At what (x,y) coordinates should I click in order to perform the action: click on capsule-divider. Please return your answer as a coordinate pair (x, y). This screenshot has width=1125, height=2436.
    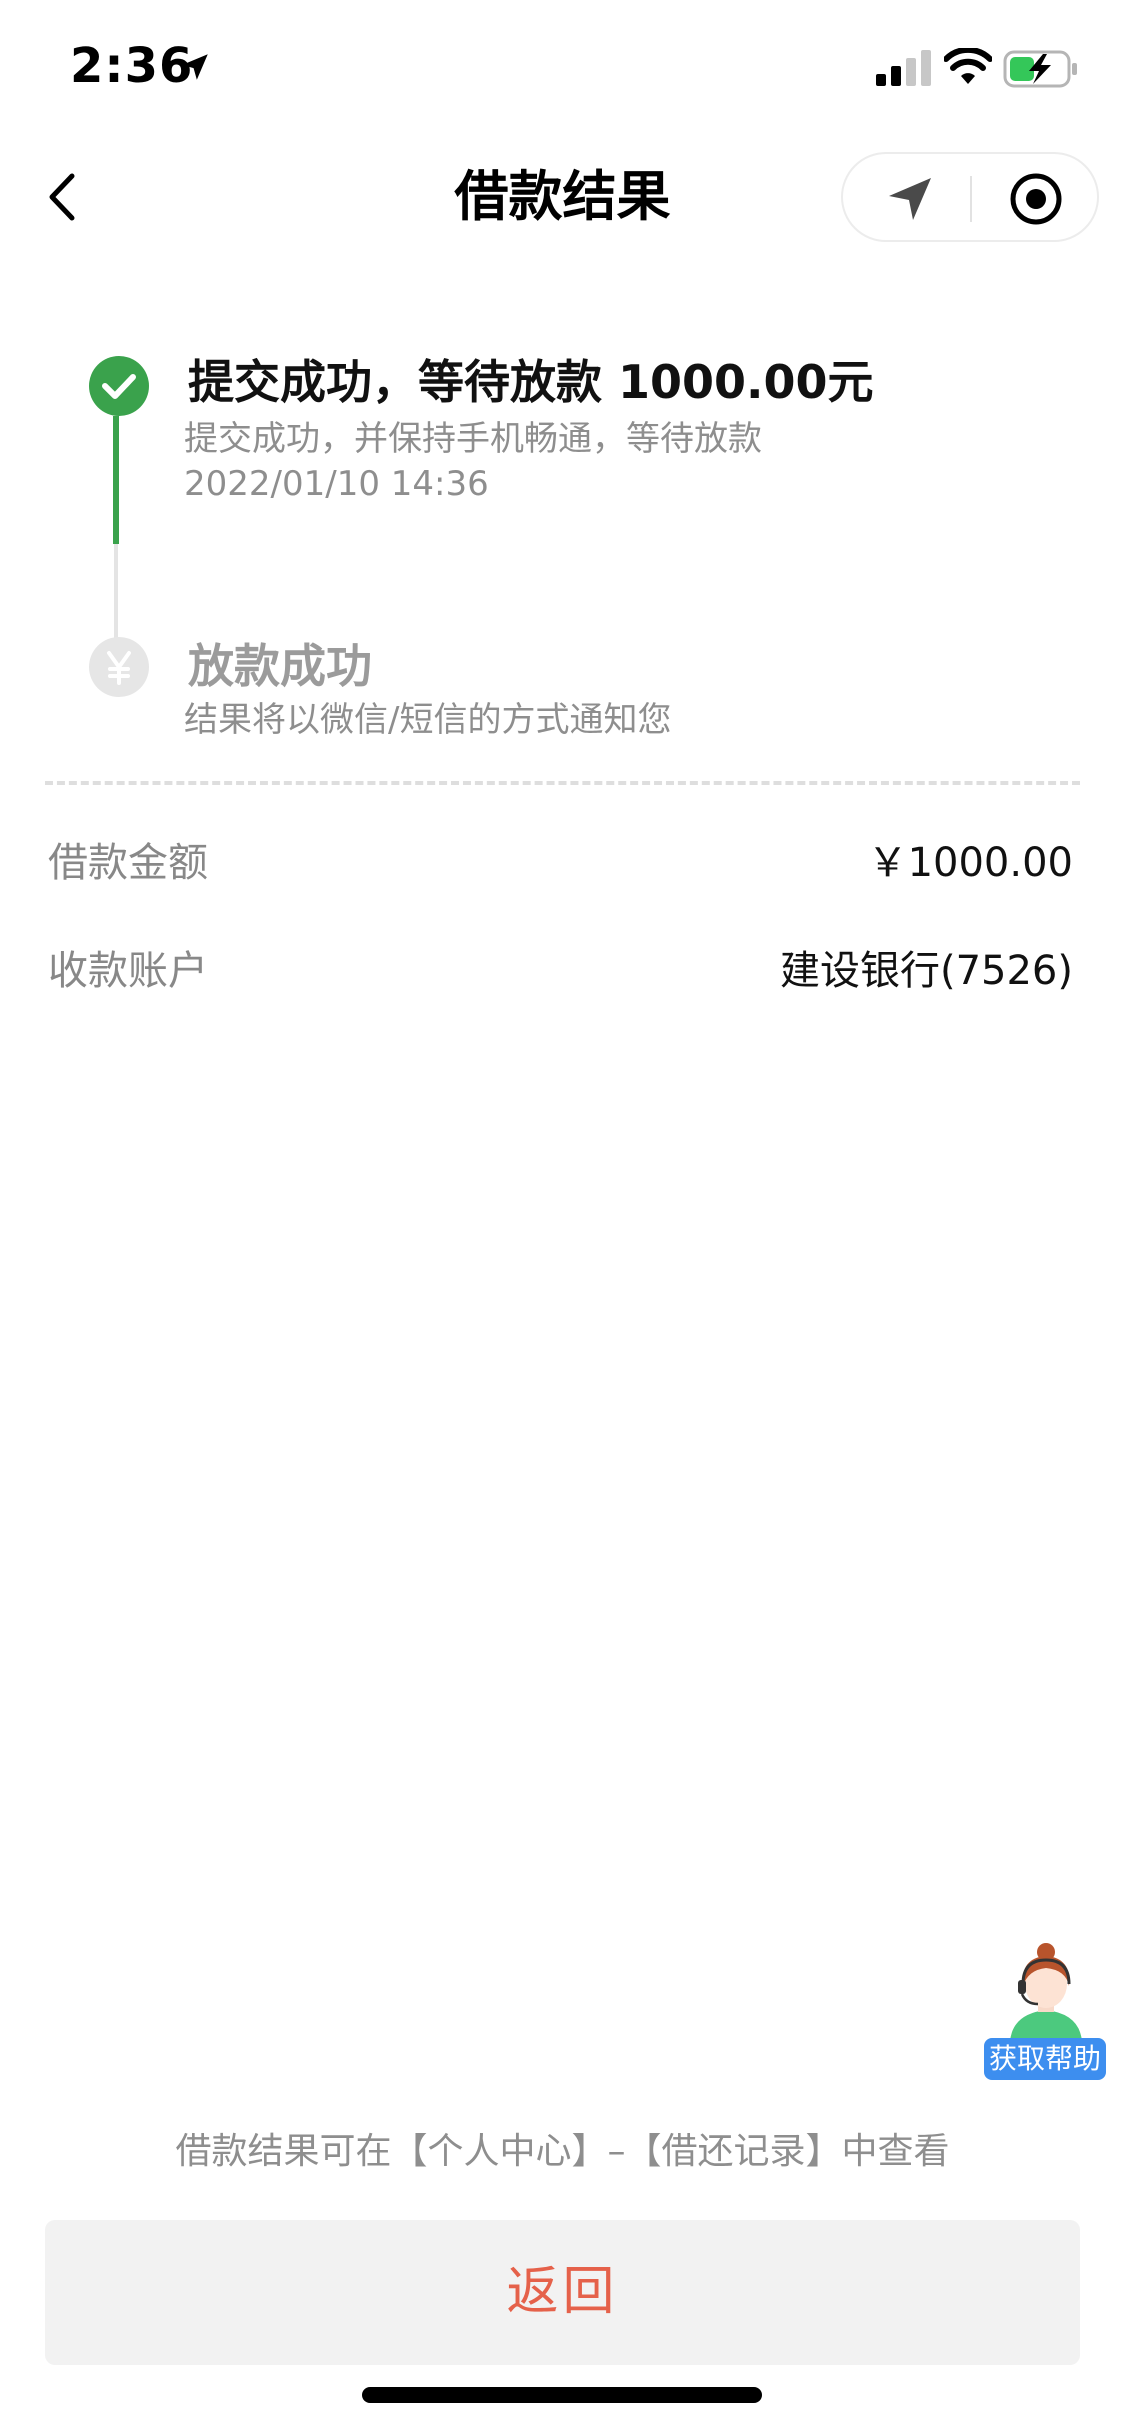
    Looking at the image, I should click on (971, 199).